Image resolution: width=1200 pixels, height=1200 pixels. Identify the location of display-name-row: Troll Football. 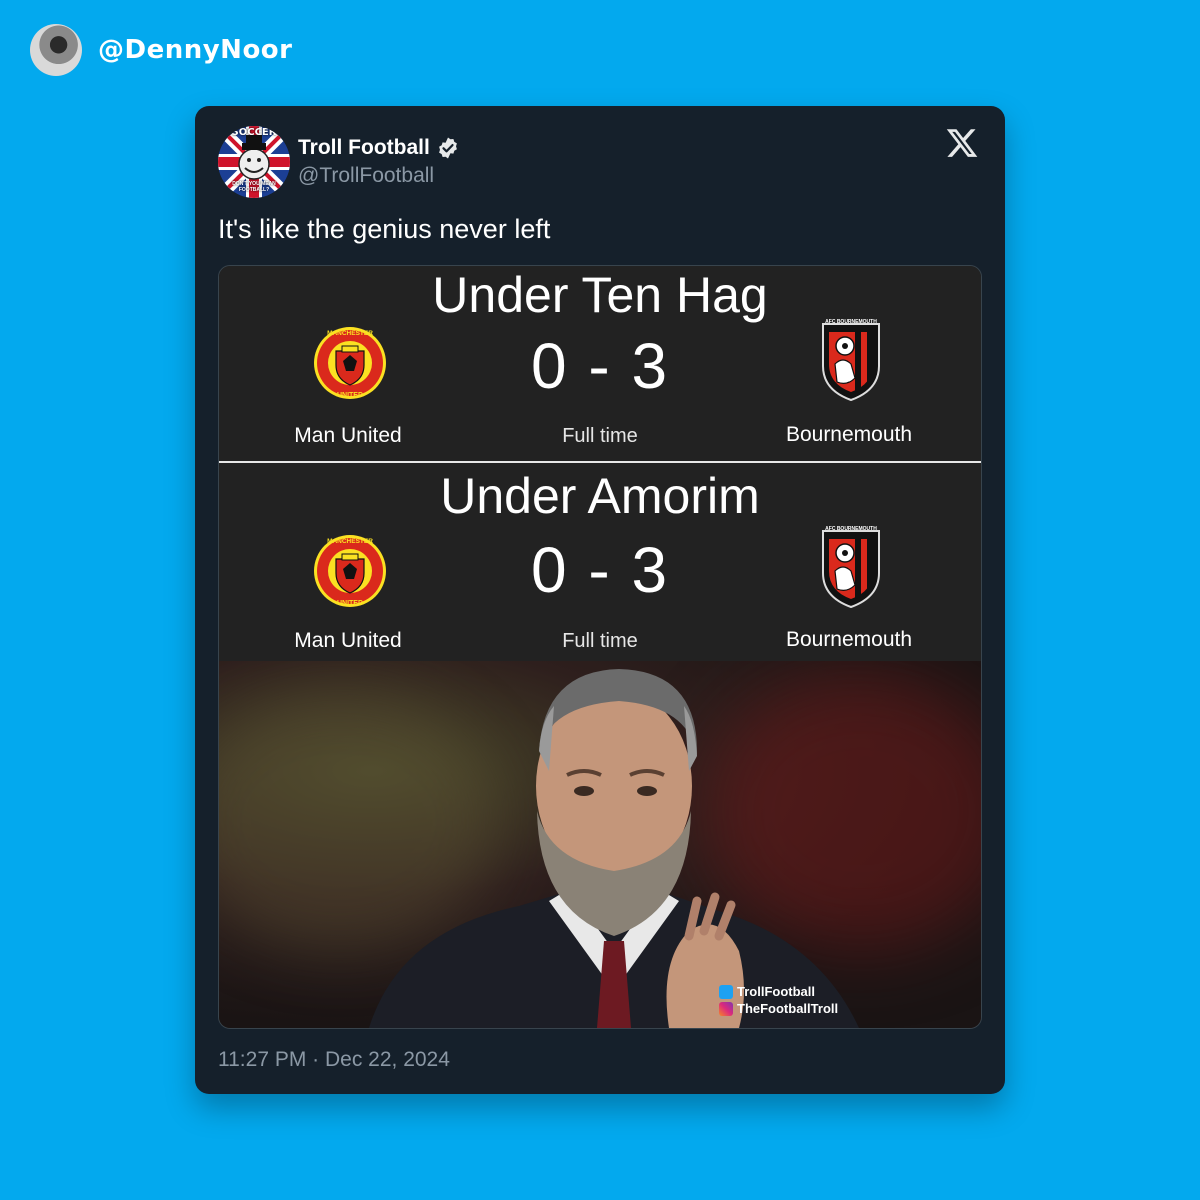
(379, 148).